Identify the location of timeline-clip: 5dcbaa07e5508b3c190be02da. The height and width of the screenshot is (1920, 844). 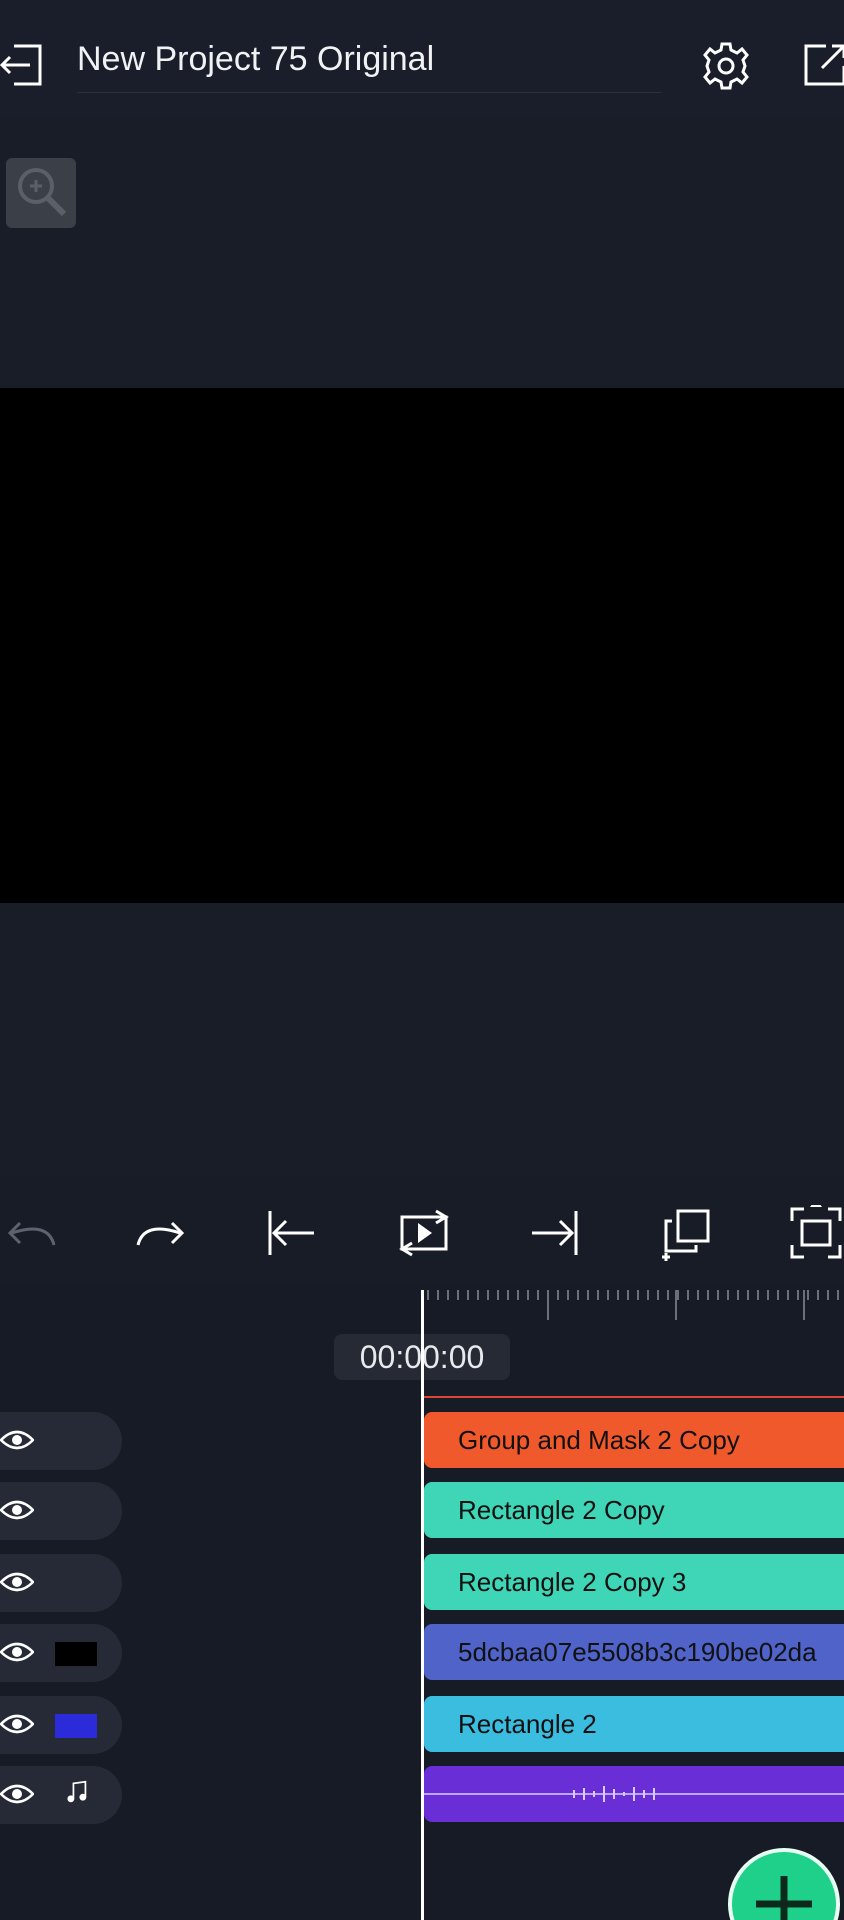
(634, 1652).